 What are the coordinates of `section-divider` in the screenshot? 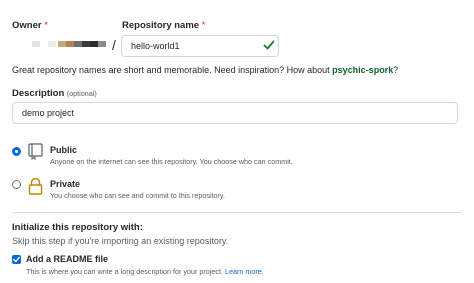 It's located at (237, 212).